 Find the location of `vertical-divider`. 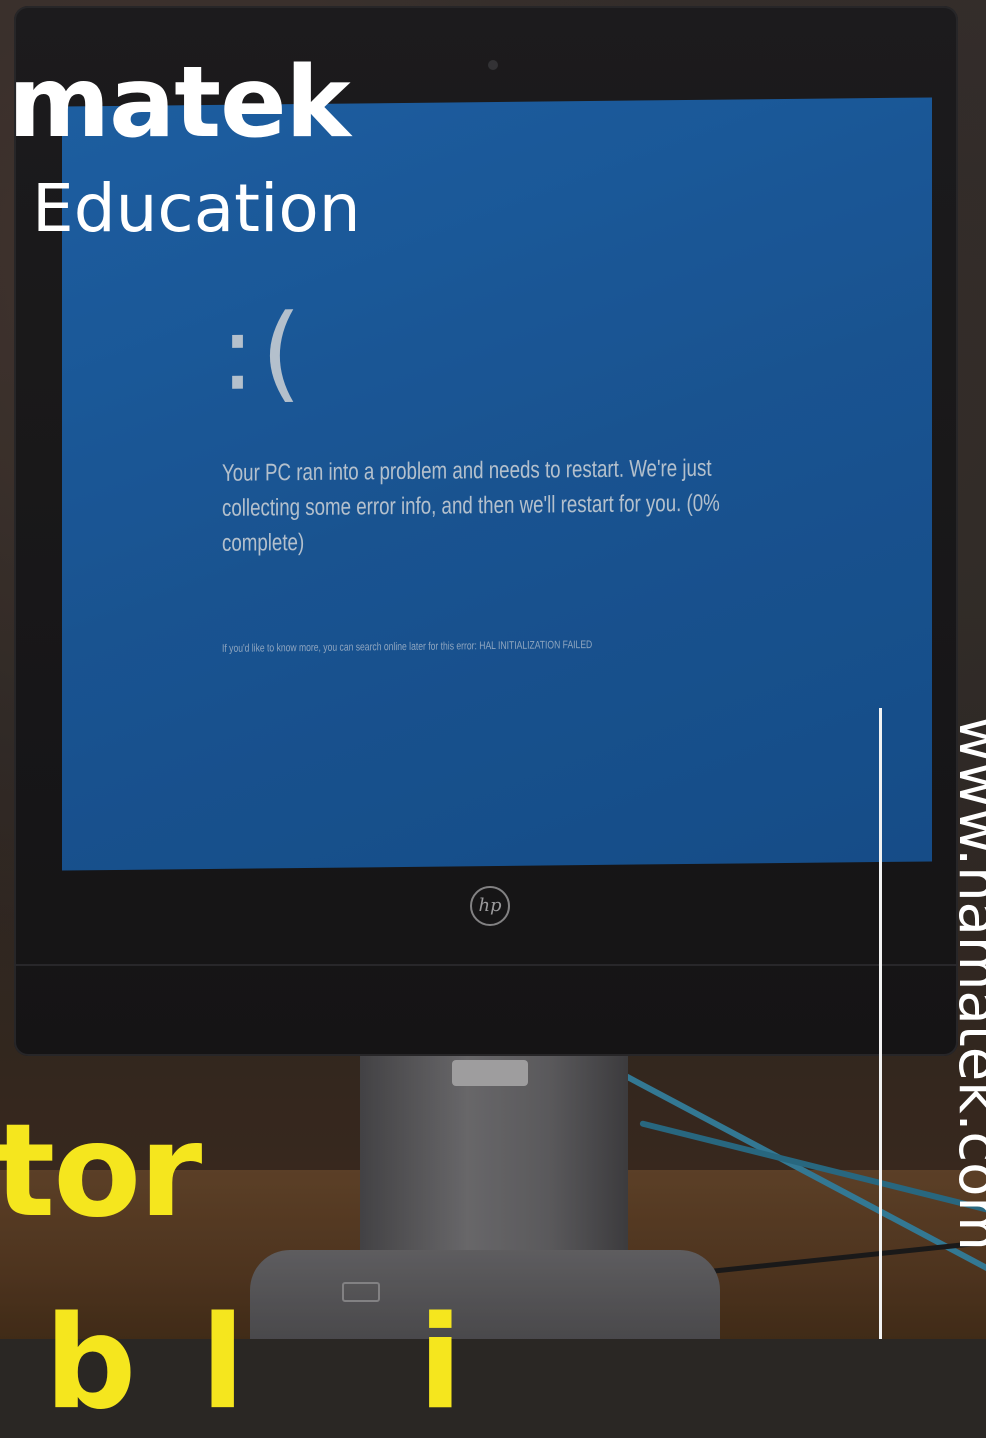

vertical-divider is located at coordinates (880, 1023).